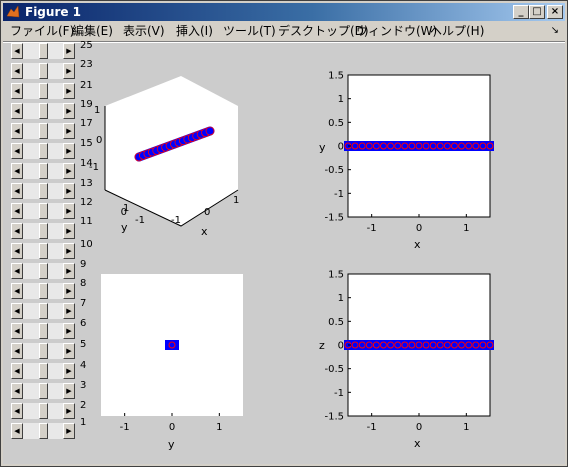 The height and width of the screenshot is (467, 568). What do you see at coordinates (172, 362) in the screenshot?
I see `axes-y: y -1 0 1` at bounding box center [172, 362].